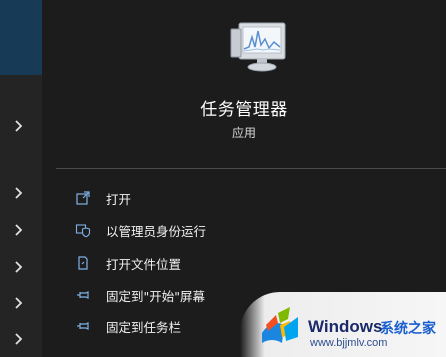 The height and width of the screenshot is (357, 446). What do you see at coordinates (21, 178) in the screenshot?
I see `left-result-strip` at bounding box center [21, 178].